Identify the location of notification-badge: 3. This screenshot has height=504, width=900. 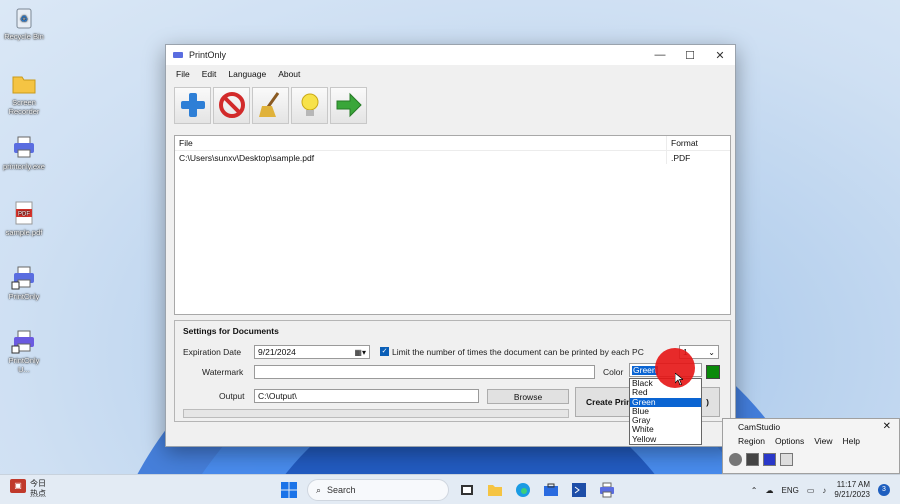
(884, 490).